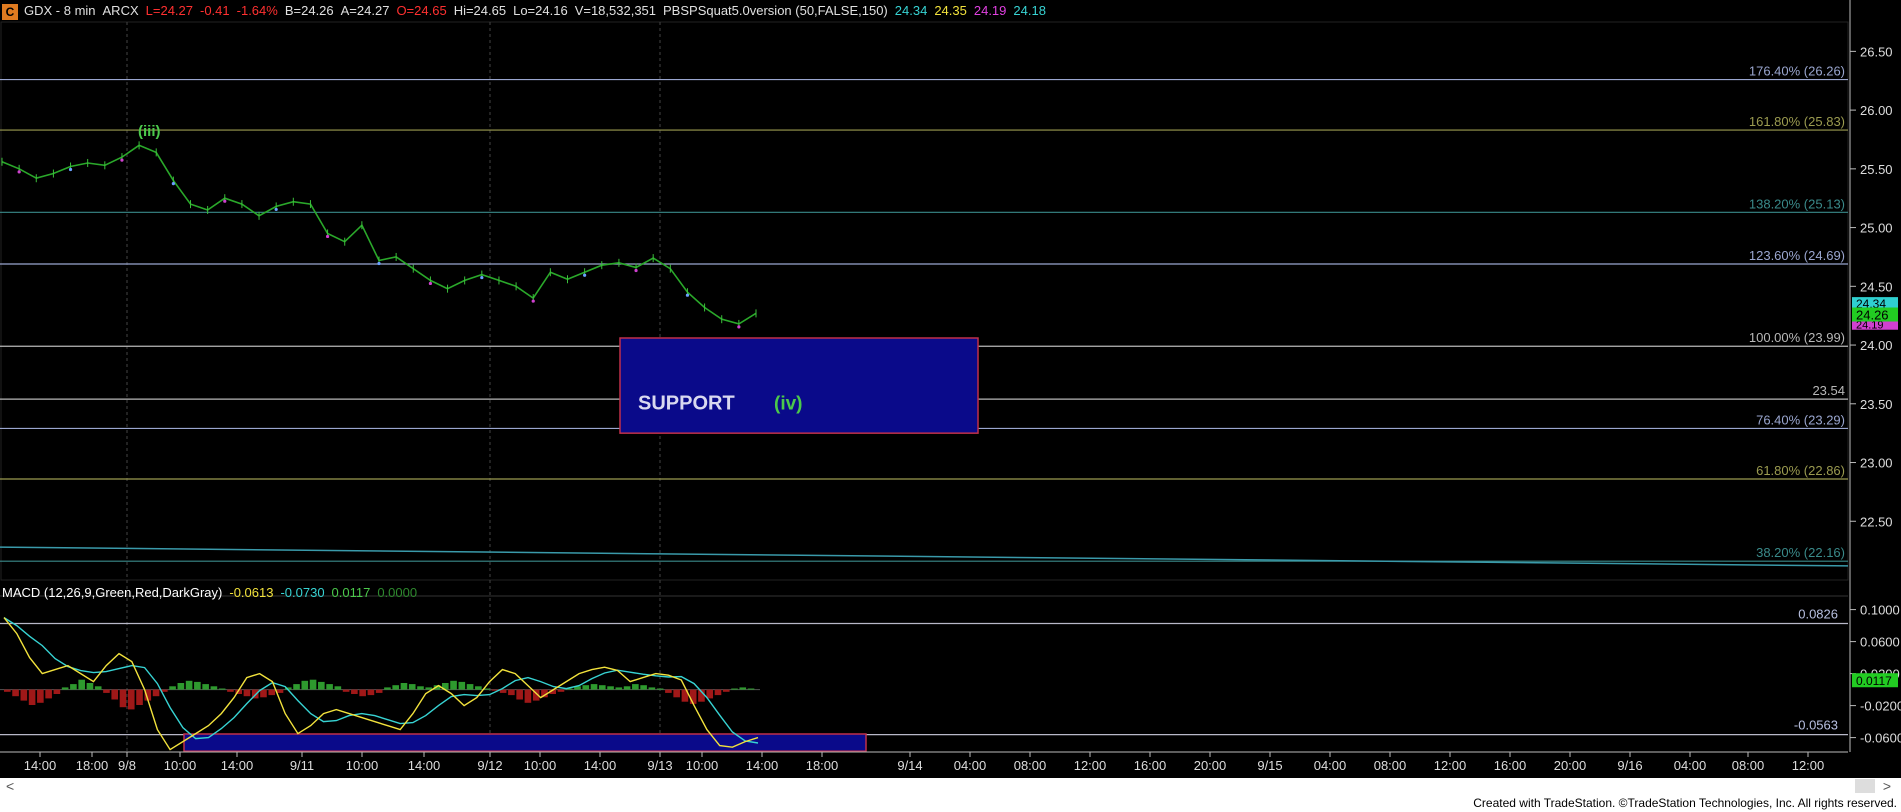  I want to click on price-tick-label: 24.50, so click(1876, 286).